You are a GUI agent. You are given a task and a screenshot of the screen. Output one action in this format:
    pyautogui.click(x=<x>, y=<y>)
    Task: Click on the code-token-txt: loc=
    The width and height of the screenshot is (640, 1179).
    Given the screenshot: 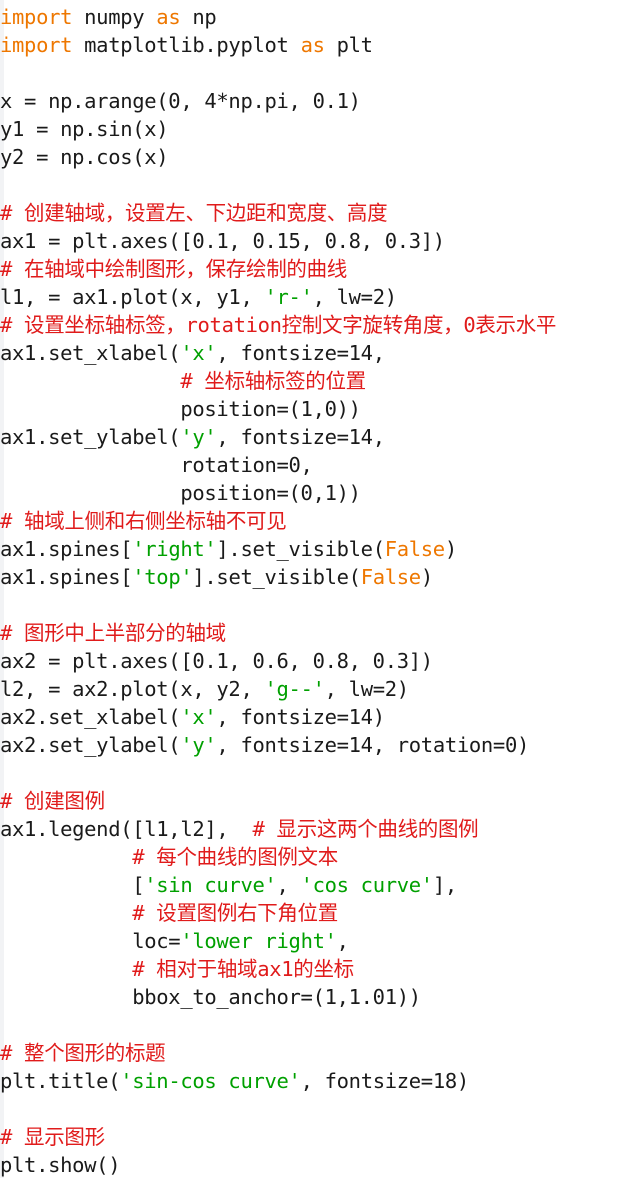 What is the action you would take?
    pyautogui.click(x=90, y=941)
    